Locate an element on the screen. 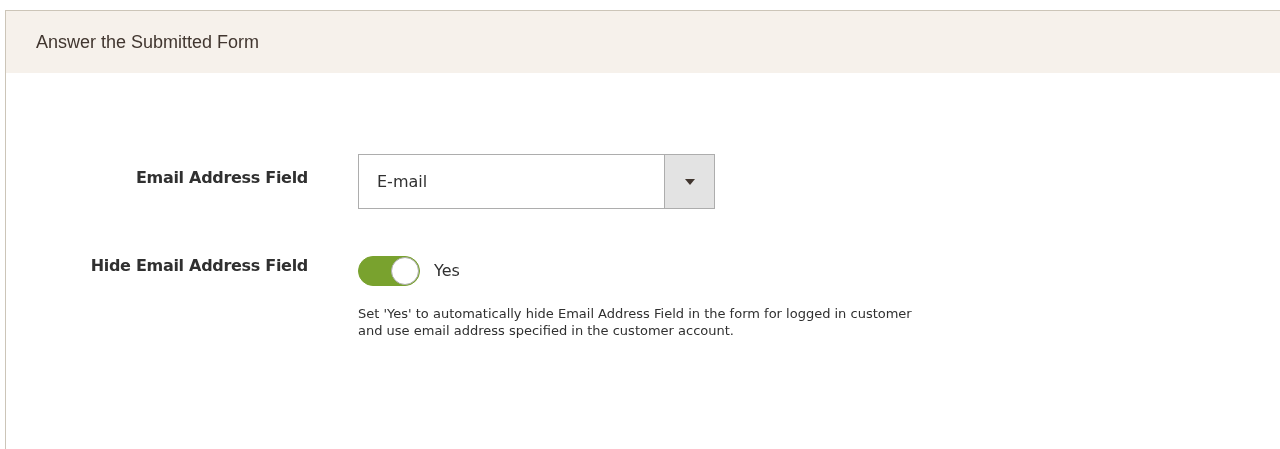 This screenshot has width=1280, height=449. caret-icon is located at coordinates (689, 181).